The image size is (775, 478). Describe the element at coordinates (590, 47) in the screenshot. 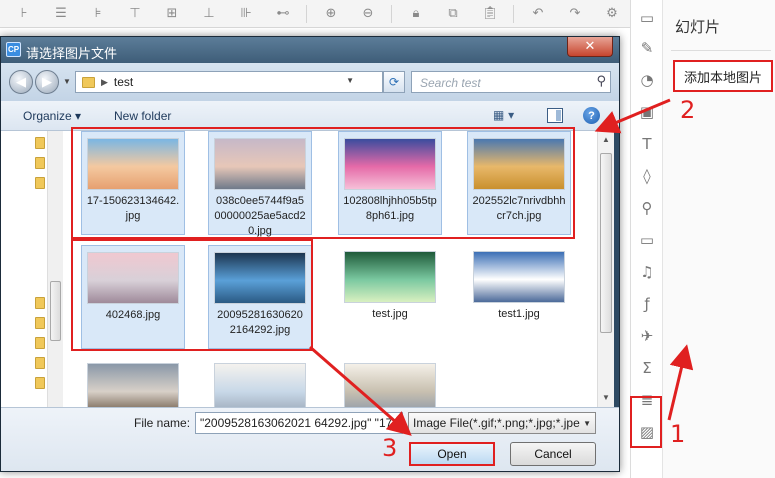

I see `close-button: ✕` at that location.